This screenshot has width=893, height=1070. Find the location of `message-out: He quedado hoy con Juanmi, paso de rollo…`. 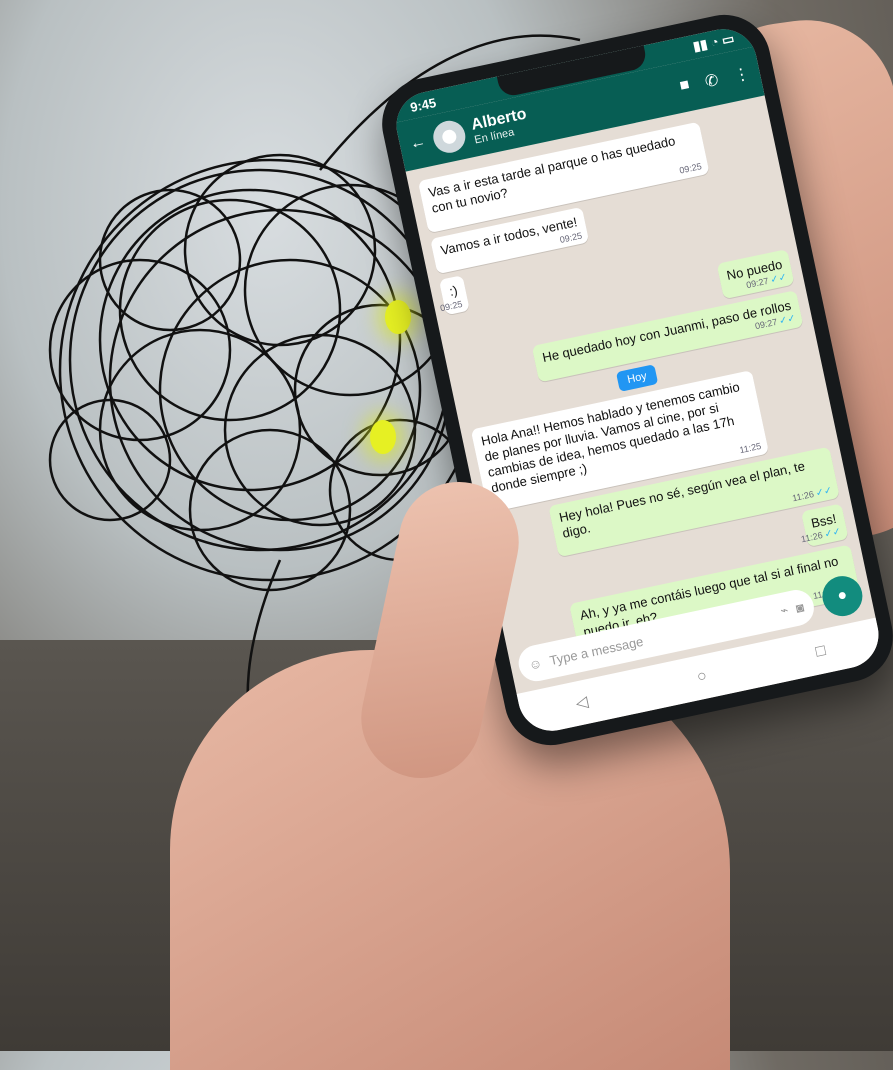

message-out: He quedado hoy con Juanmi, paso de rollo… is located at coordinates (668, 336).